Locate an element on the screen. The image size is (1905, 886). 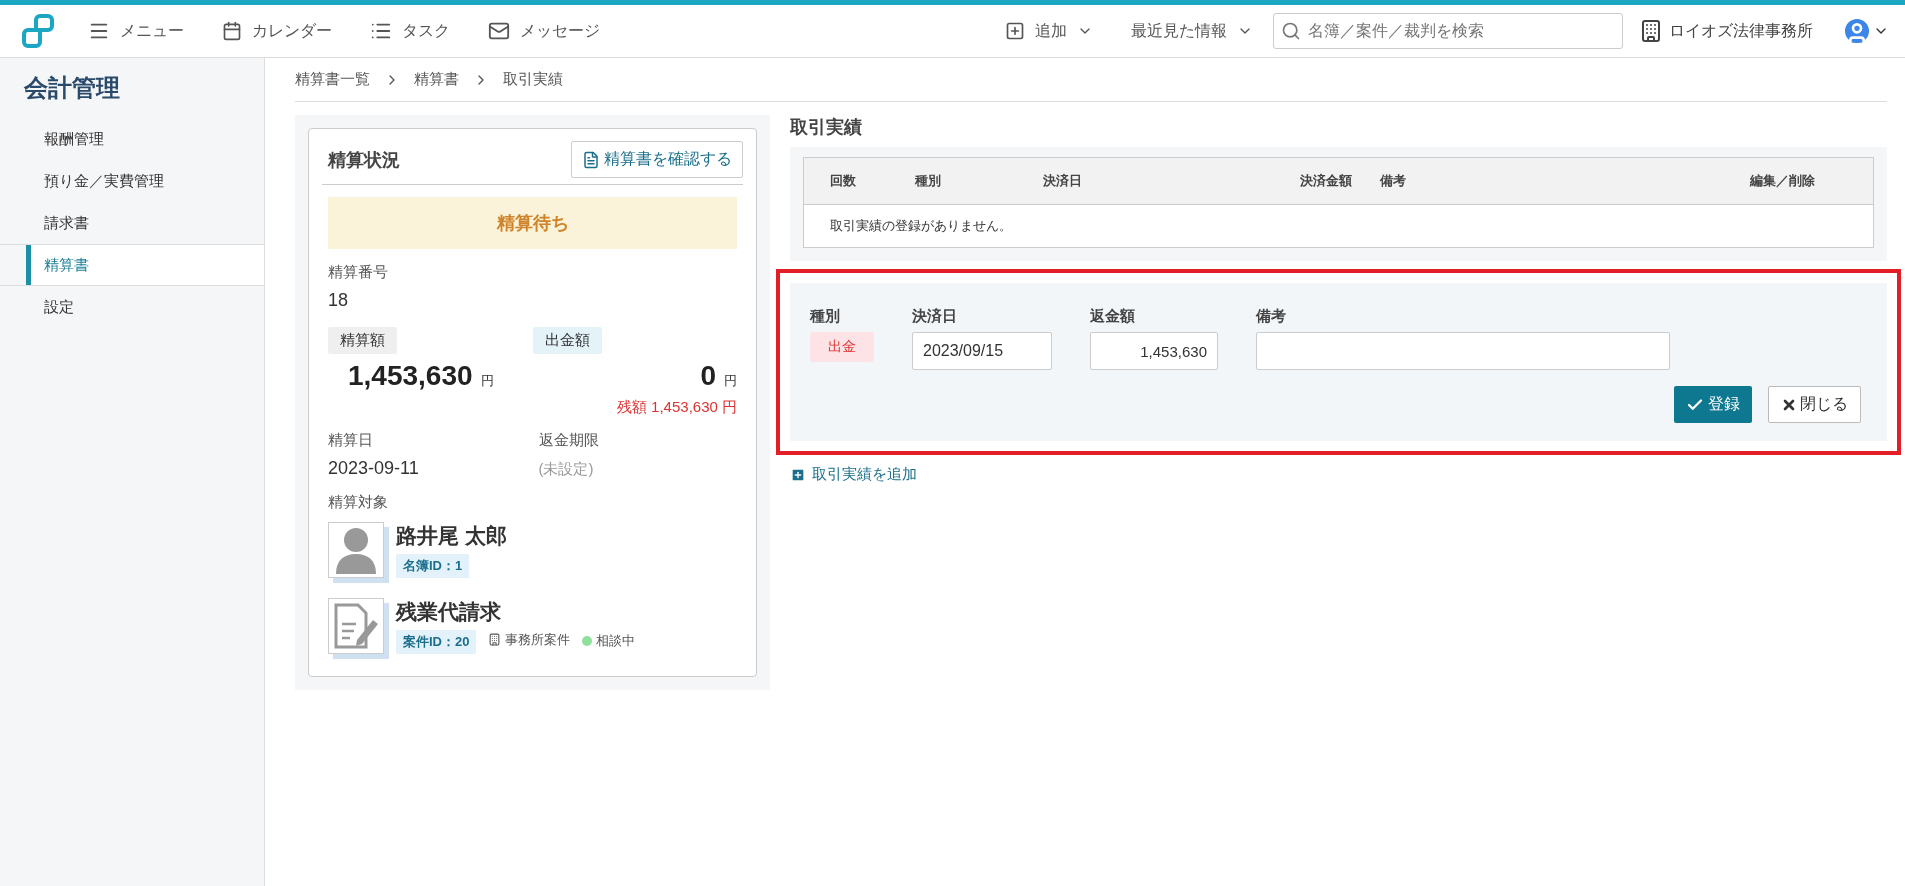
add-button: 追加 is located at coordinates (1049, 31).